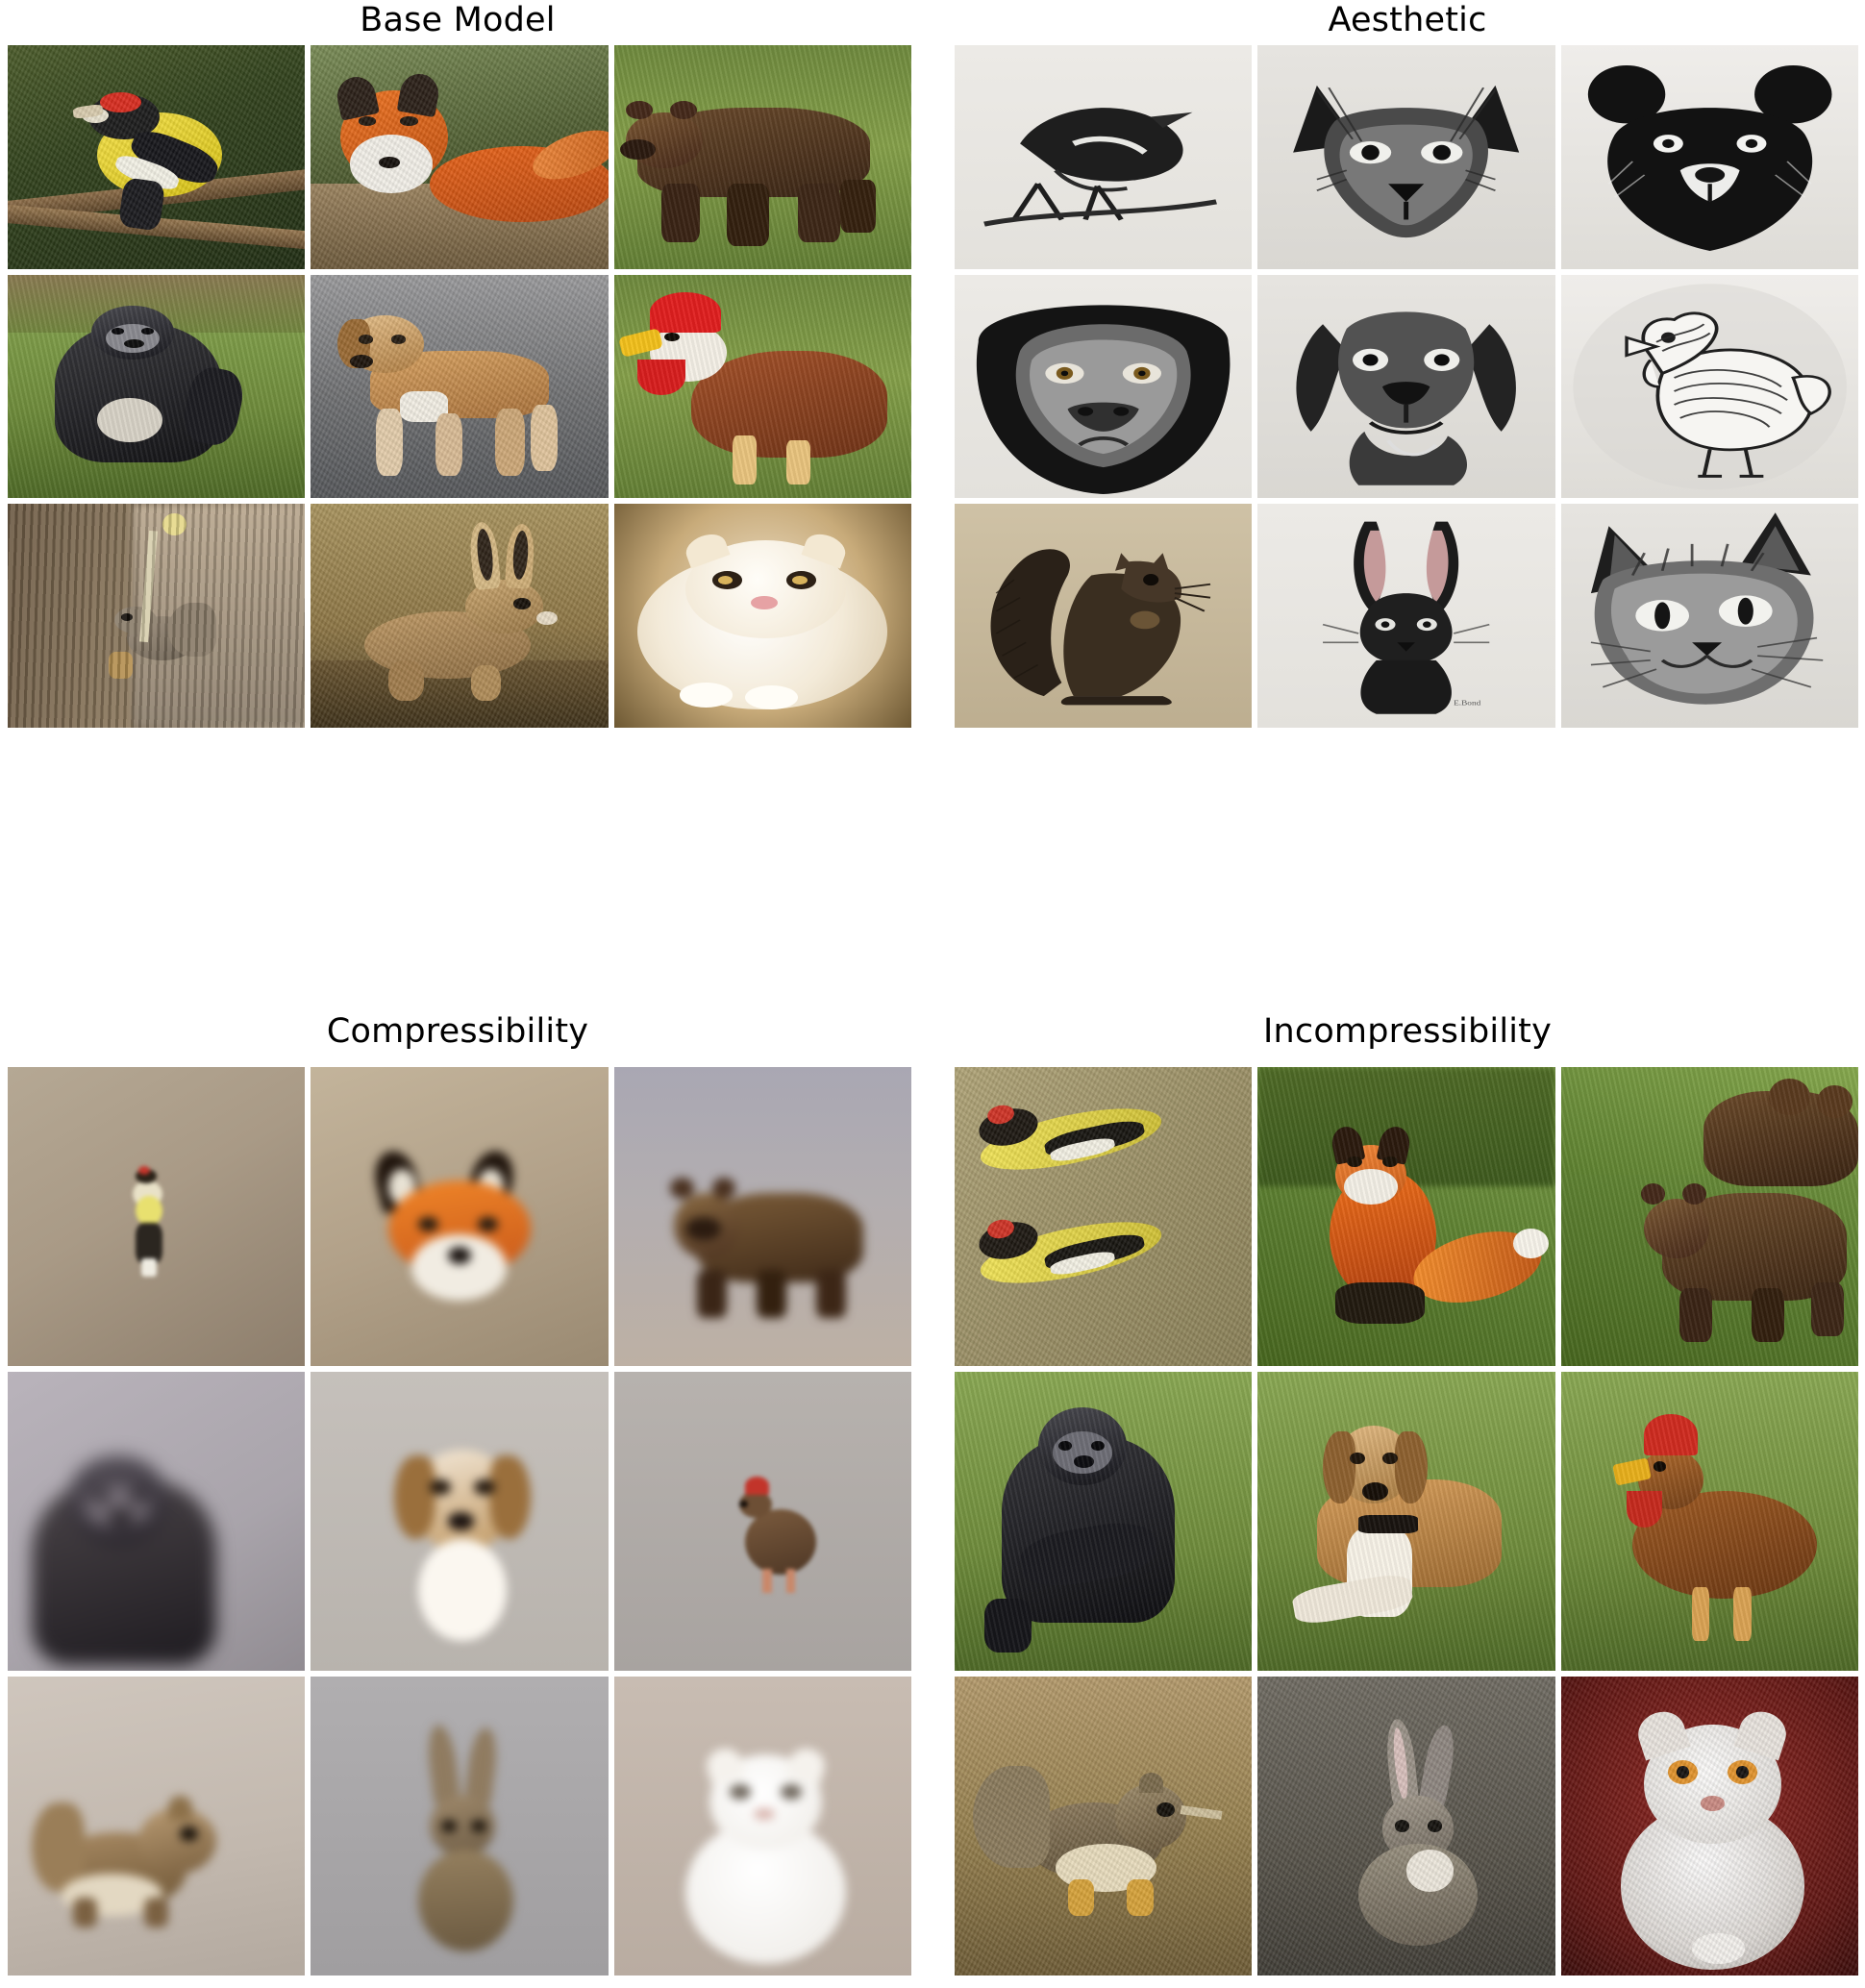 The height and width of the screenshot is (1988, 1865). What do you see at coordinates (1406, 1827) in the screenshot?
I see `image-cell-i-rabbit` at bounding box center [1406, 1827].